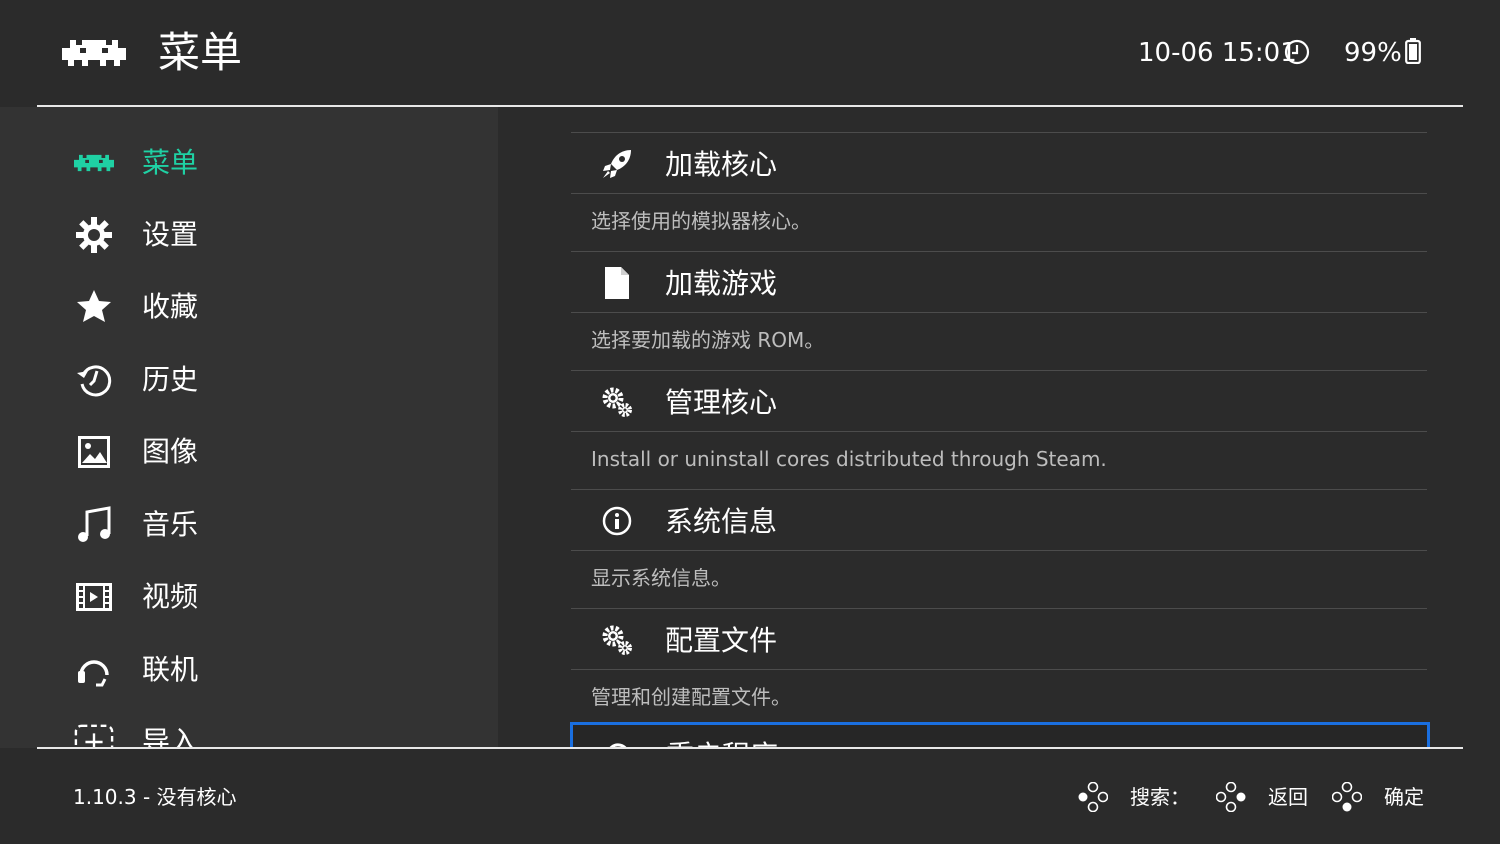  What do you see at coordinates (94, 53) in the screenshot?
I see `retroarch-logo-icon` at bounding box center [94, 53].